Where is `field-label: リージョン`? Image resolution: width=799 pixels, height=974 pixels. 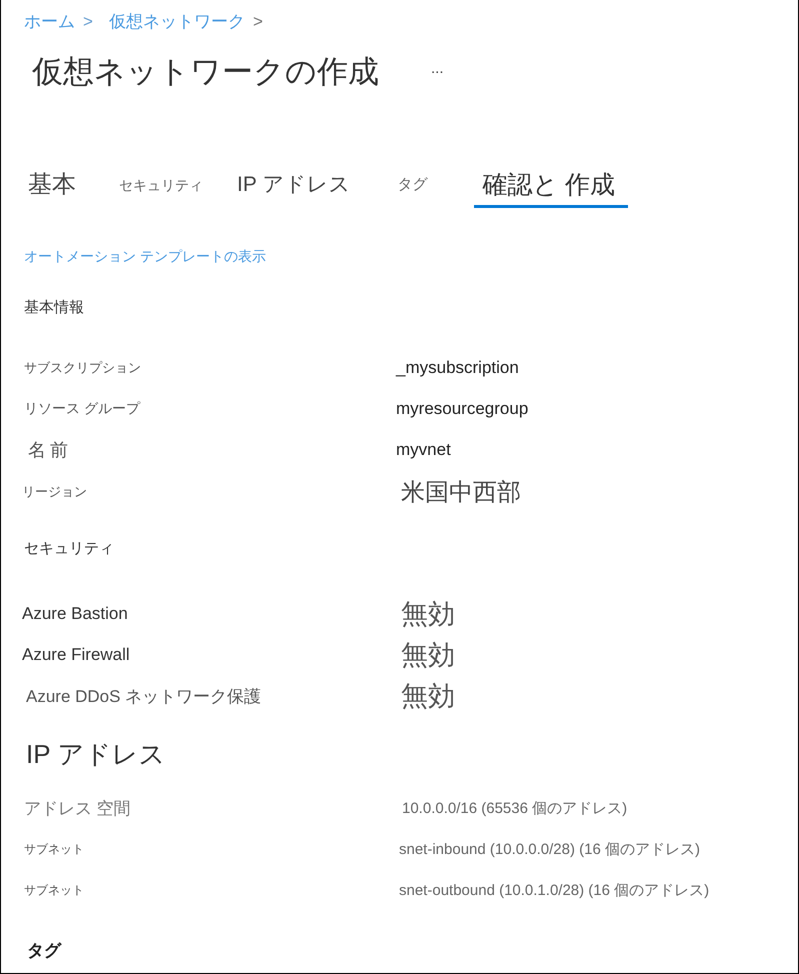 field-label: リージョン is located at coordinates (54, 492).